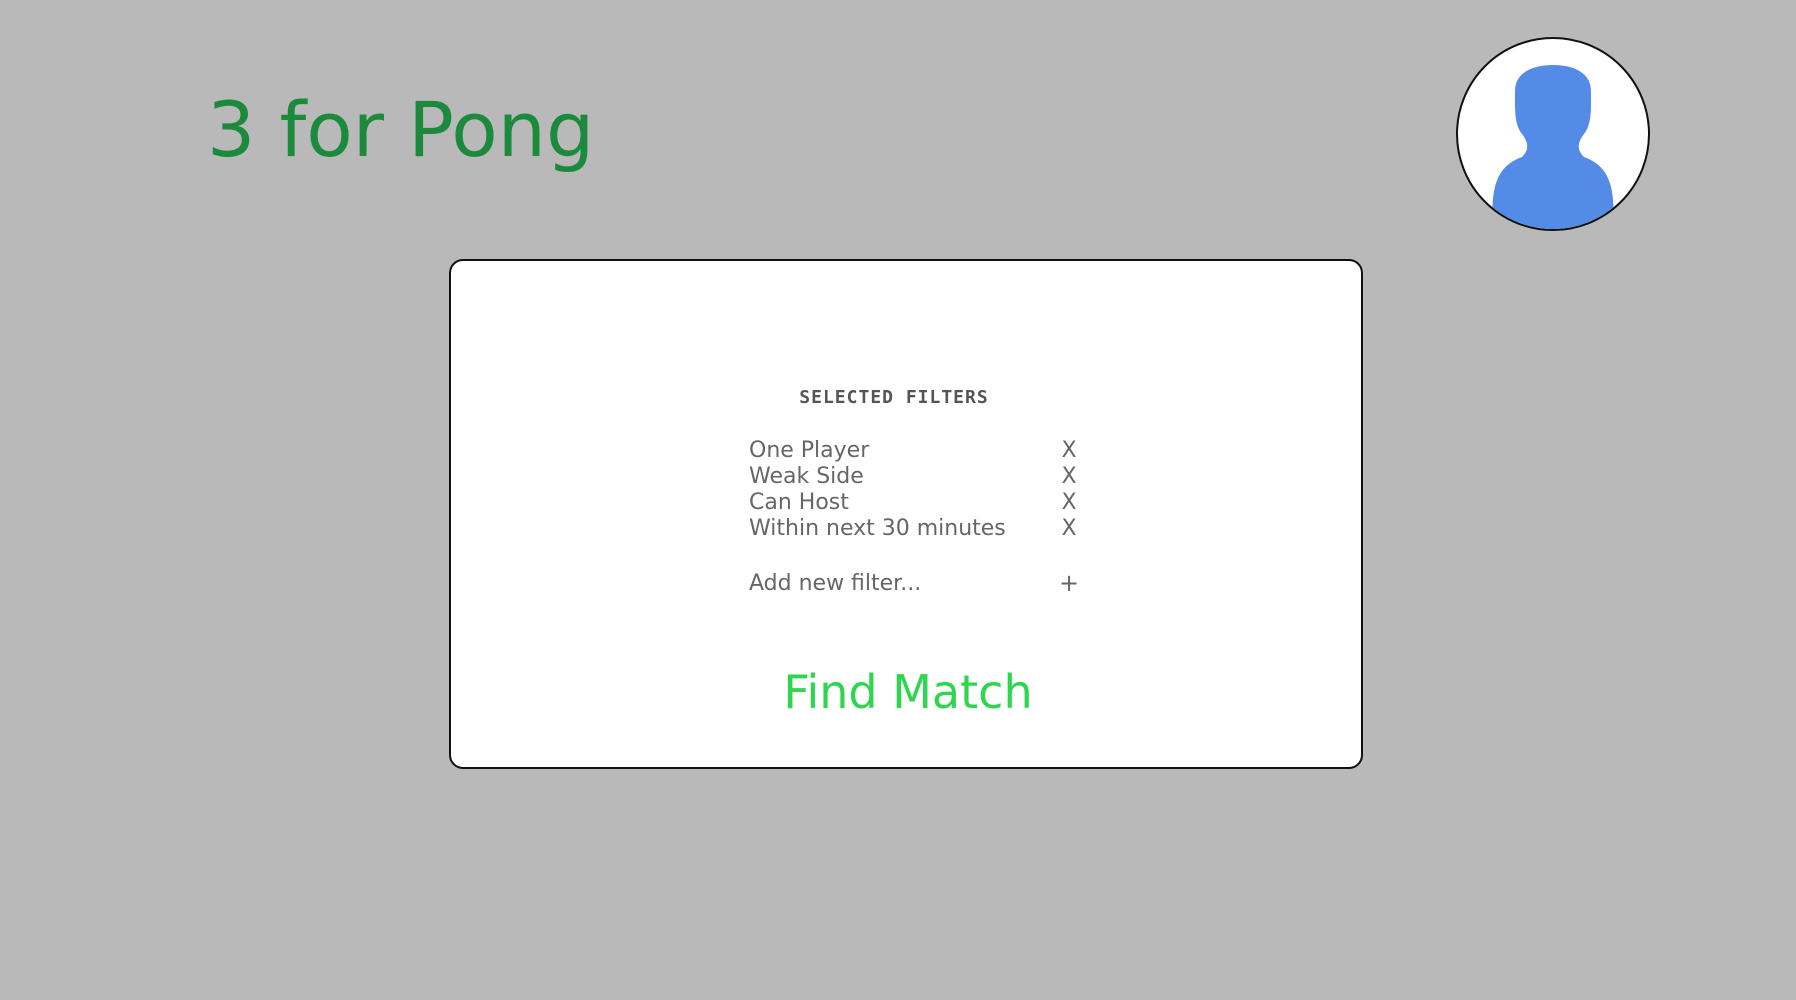 The width and height of the screenshot is (1796, 1000). Describe the element at coordinates (1069, 583) in the screenshot. I see `plus-icon: +` at that location.